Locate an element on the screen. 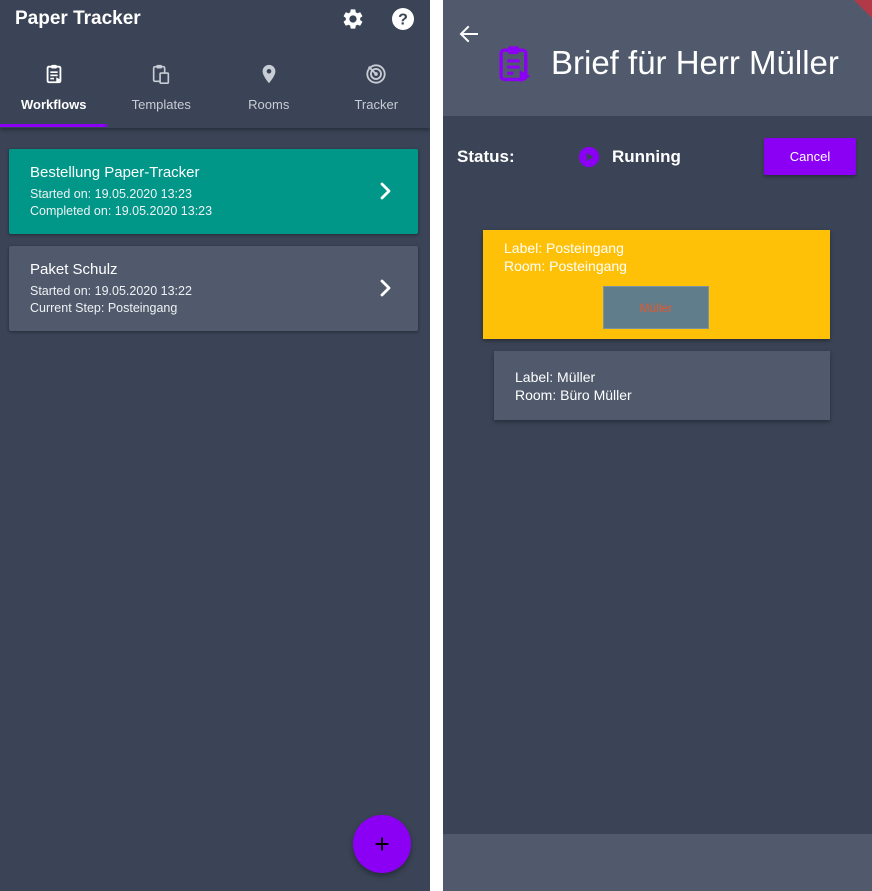 The height and width of the screenshot is (891, 872). app-title: Paper Tracker is located at coordinates (78, 18).